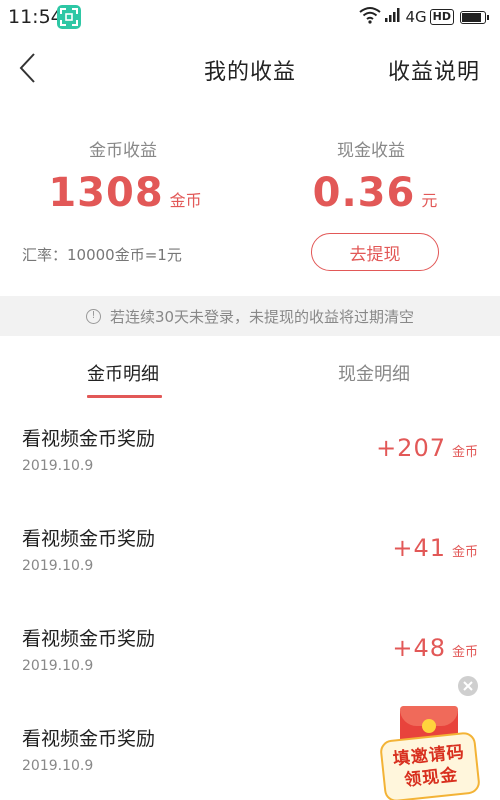 This screenshot has height=800, width=500. I want to click on close-icon, so click(468, 686).